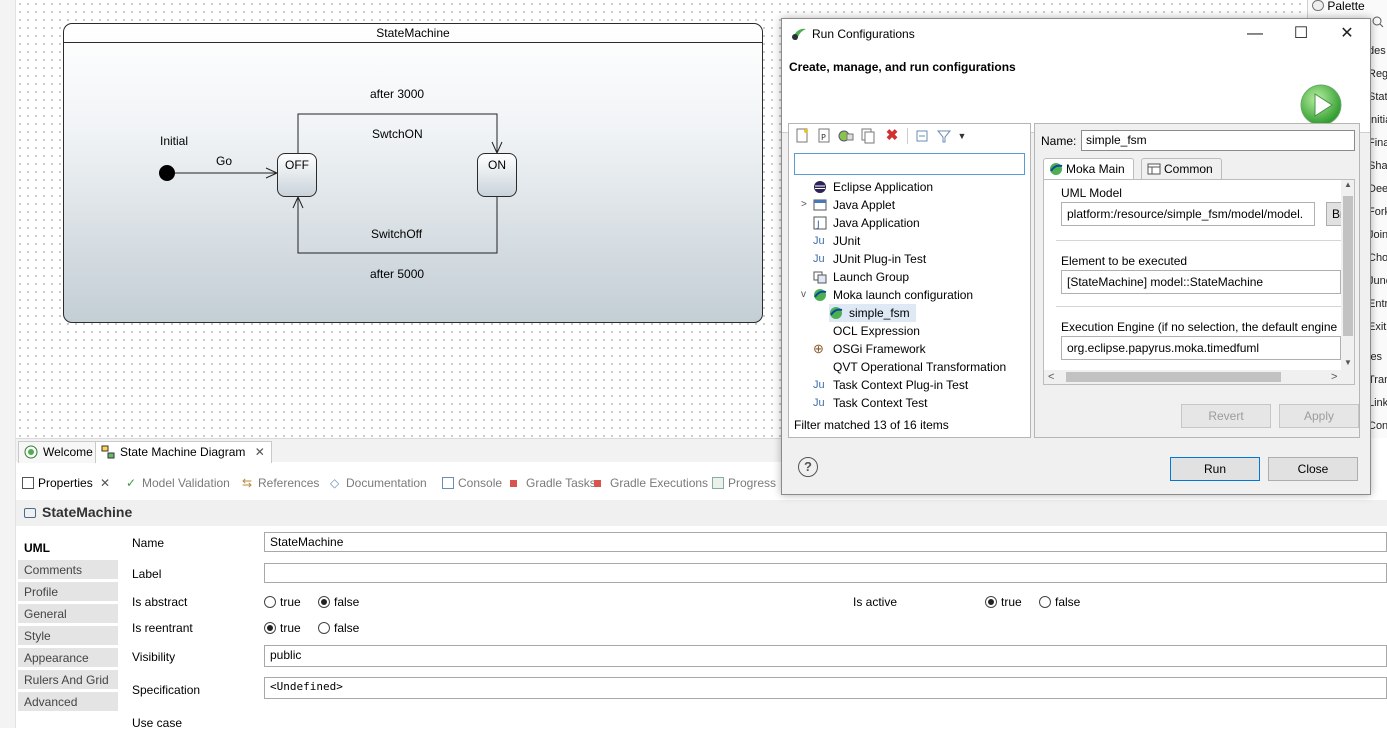 The image size is (1387, 730). What do you see at coordinates (1348, 266) in the screenshot?
I see `vertical-scroll-thumb` at bounding box center [1348, 266].